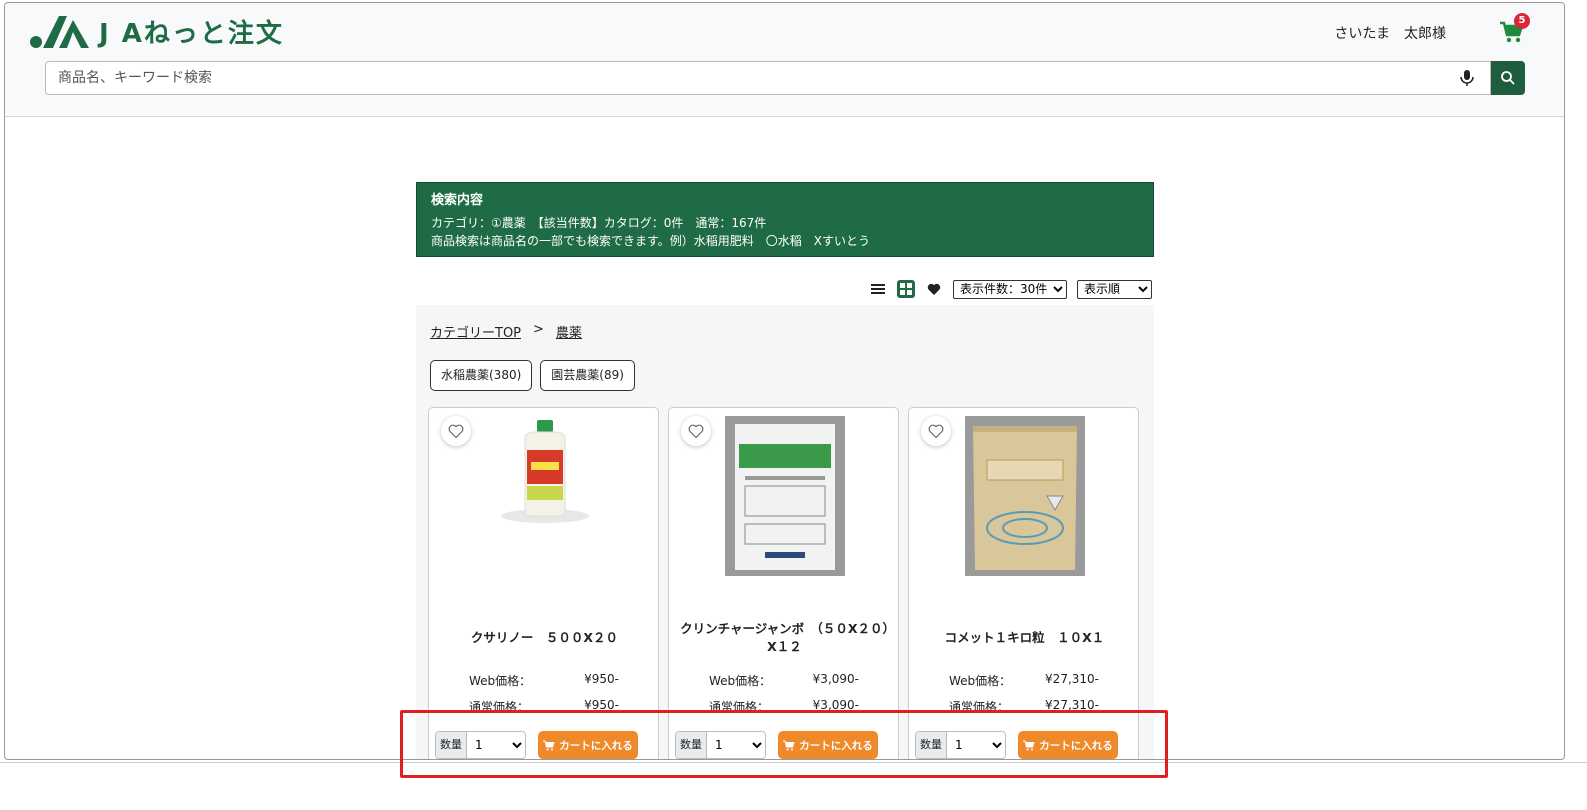 This screenshot has height=810, width=1587. Describe the element at coordinates (651, 241) in the screenshot. I see `search-summary-hint: 商品検索は商品名の一部でも検索できます。例）水稲用肥料 〇水稲 Xすいとう` at that location.